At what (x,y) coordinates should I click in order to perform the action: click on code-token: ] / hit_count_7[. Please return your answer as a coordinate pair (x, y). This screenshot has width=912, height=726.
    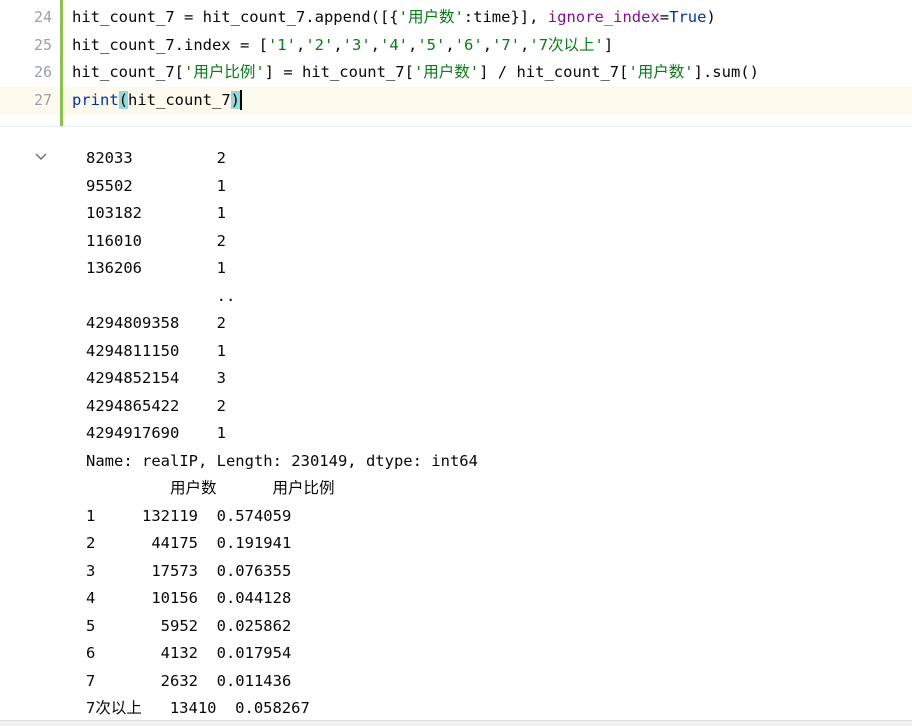
    Looking at the image, I should click on (554, 72).